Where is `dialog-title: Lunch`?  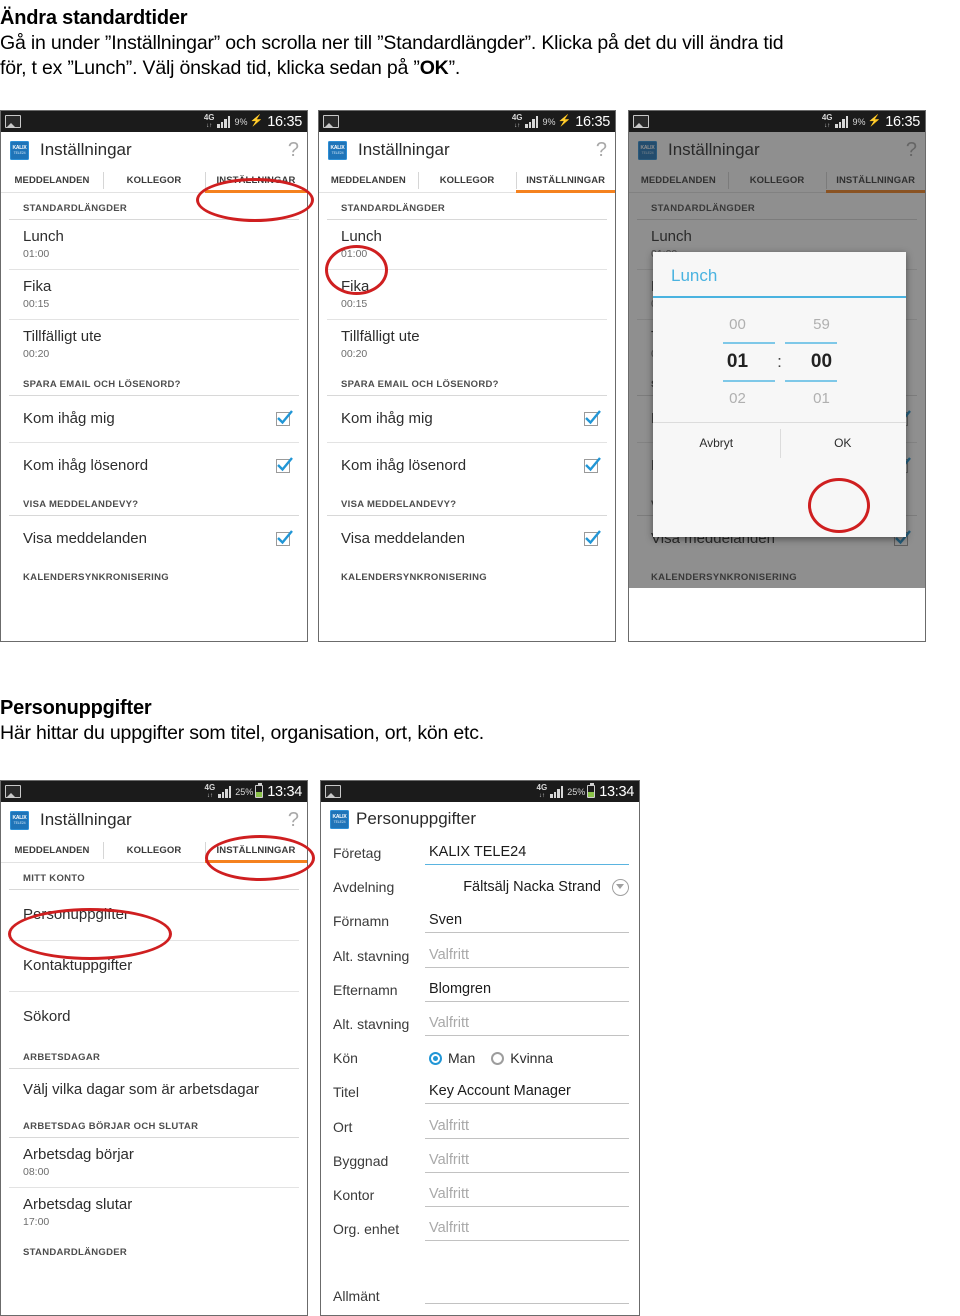
dialog-title: Lunch is located at coordinates (779, 275).